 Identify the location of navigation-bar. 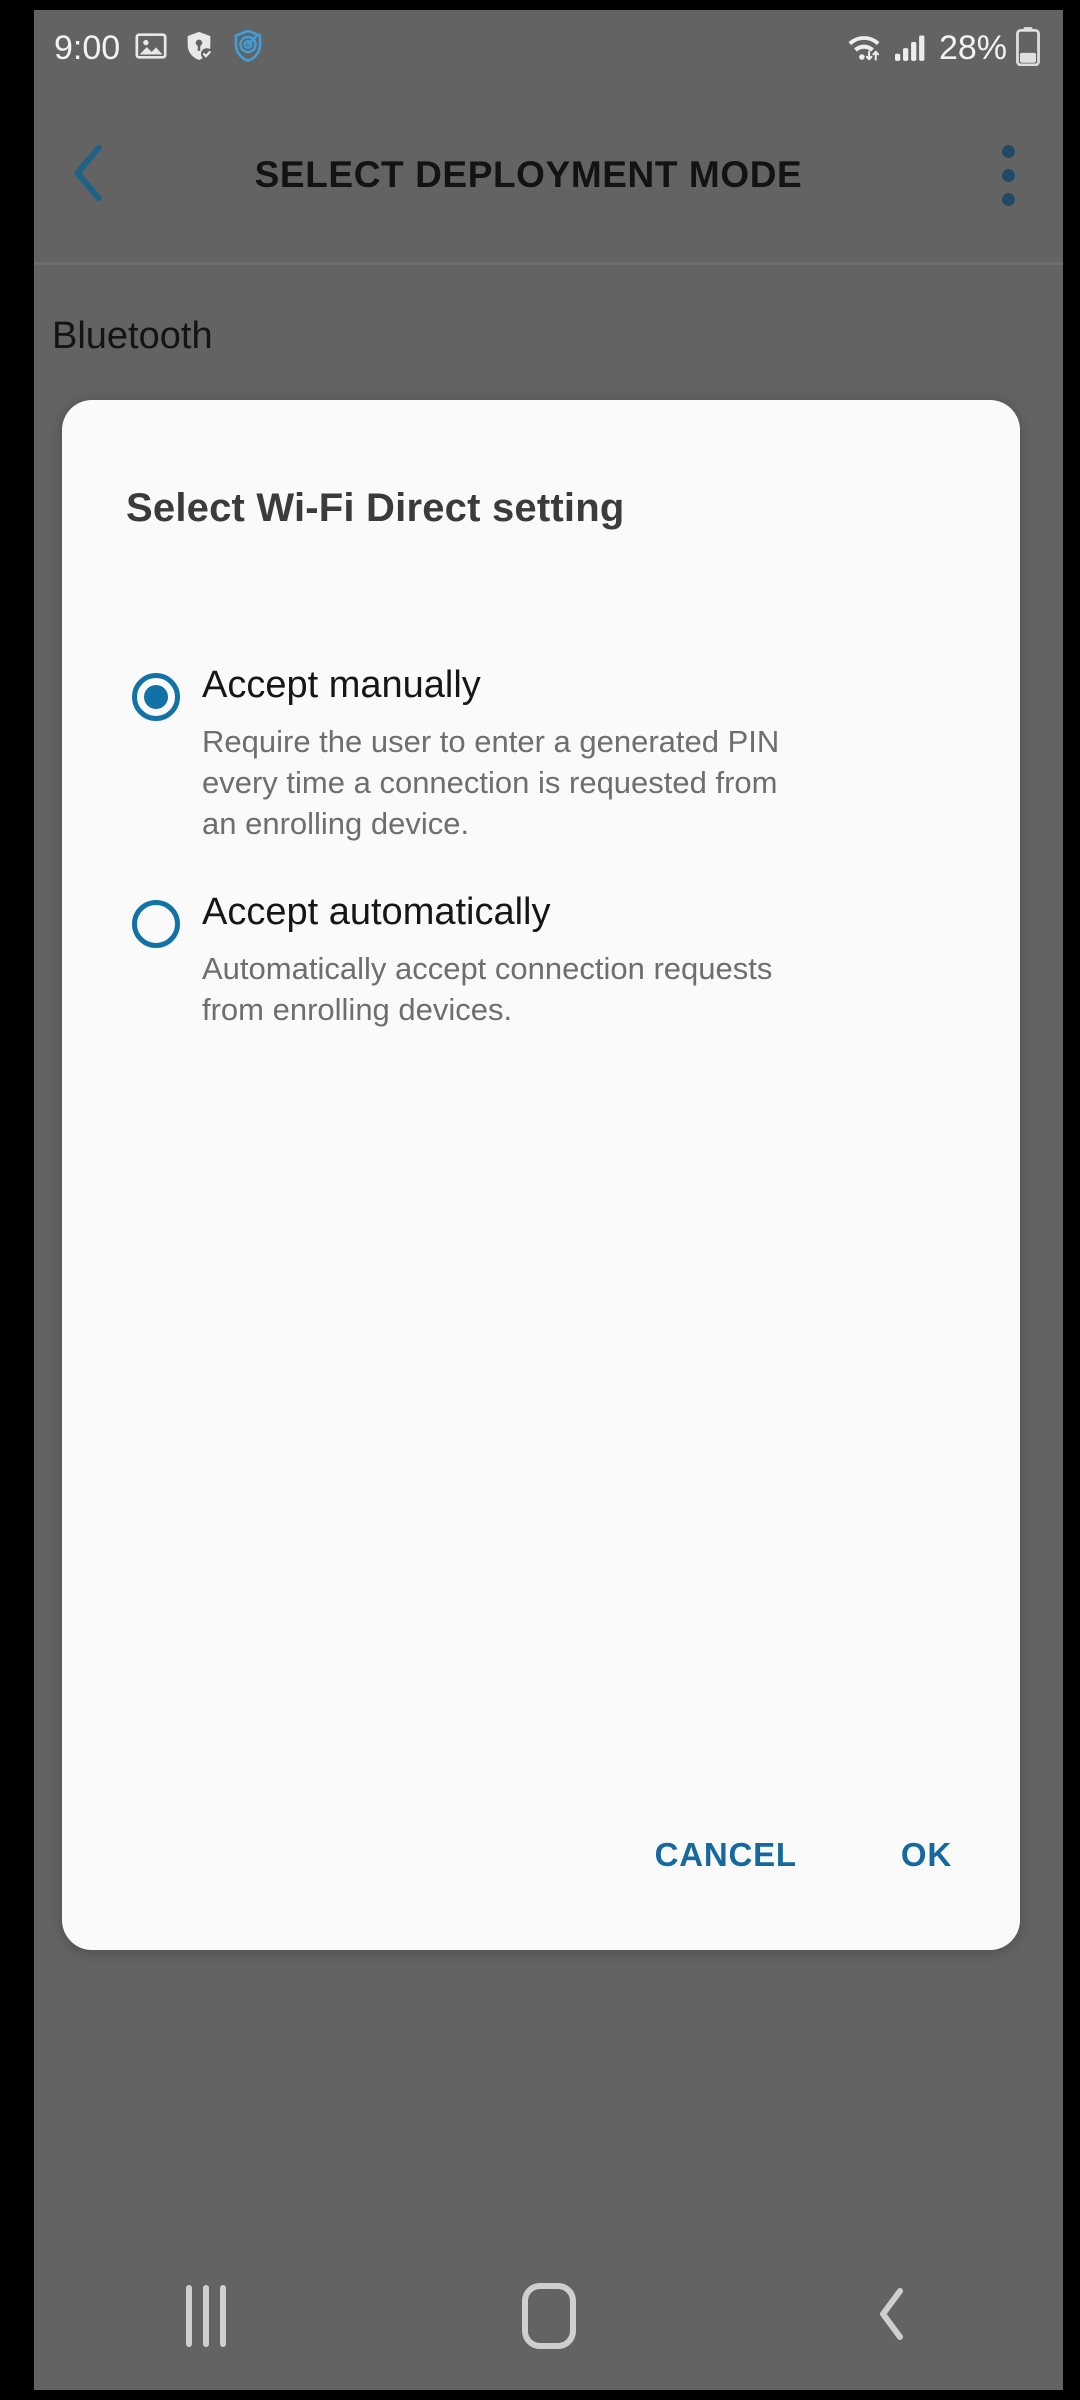
(548, 2316).